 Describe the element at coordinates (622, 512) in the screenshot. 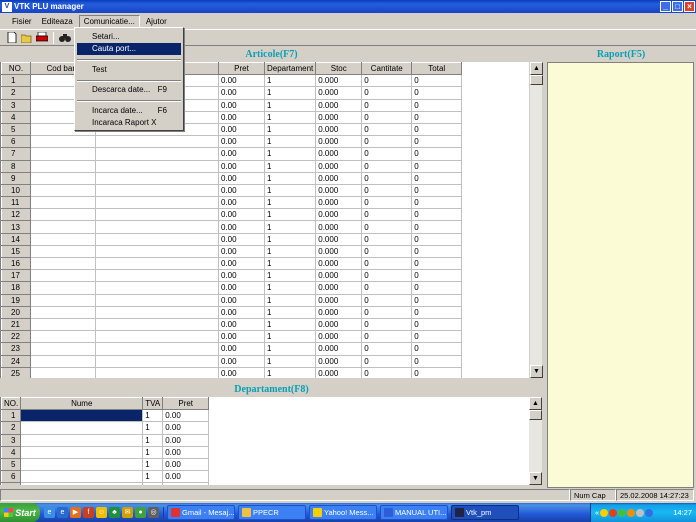

I see `network-tray-icon` at that location.